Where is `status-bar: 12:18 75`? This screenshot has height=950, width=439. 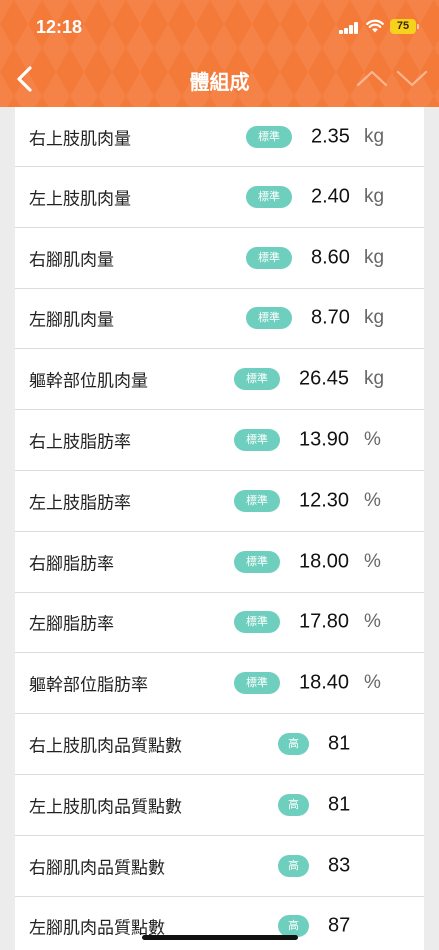
status-bar: 12:18 75 is located at coordinates (219, 26).